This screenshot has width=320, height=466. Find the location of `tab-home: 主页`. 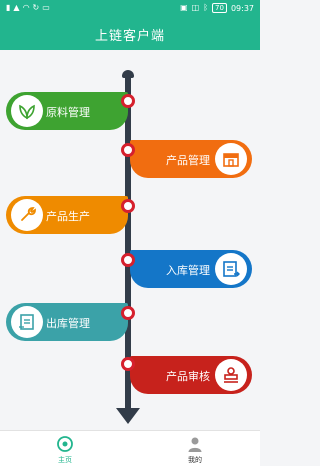

tab-home: 主页 is located at coordinates (65, 448).